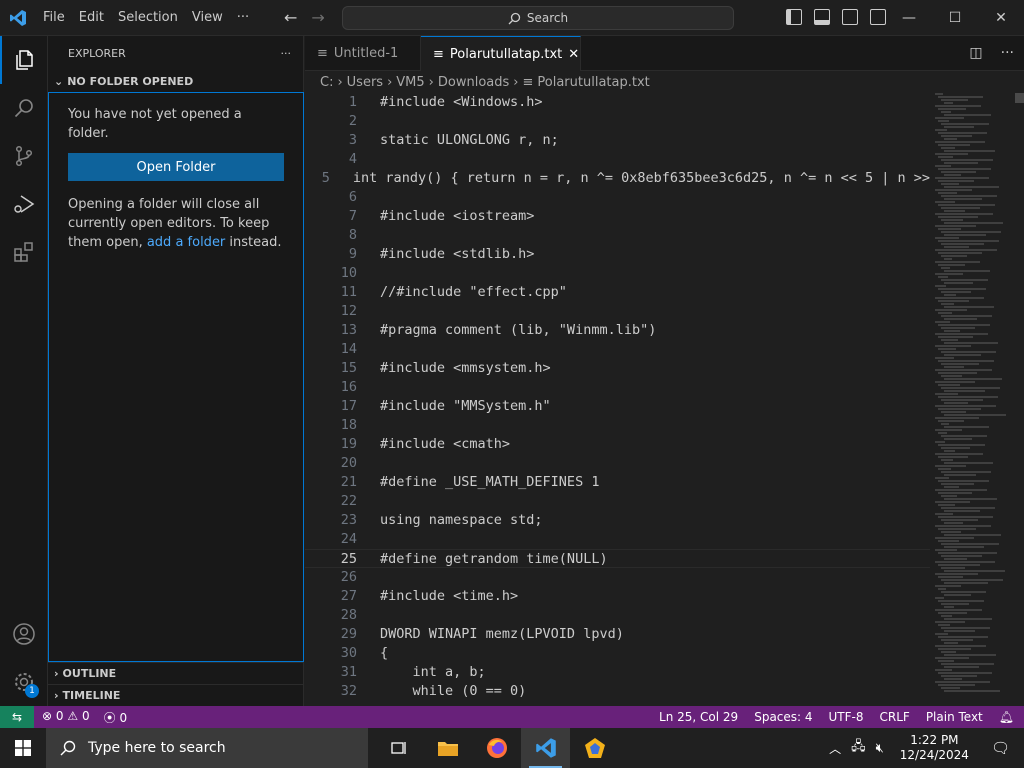 The width and height of the screenshot is (1024, 768). What do you see at coordinates (24, 252) in the screenshot?
I see `extensions-activity` at bounding box center [24, 252].